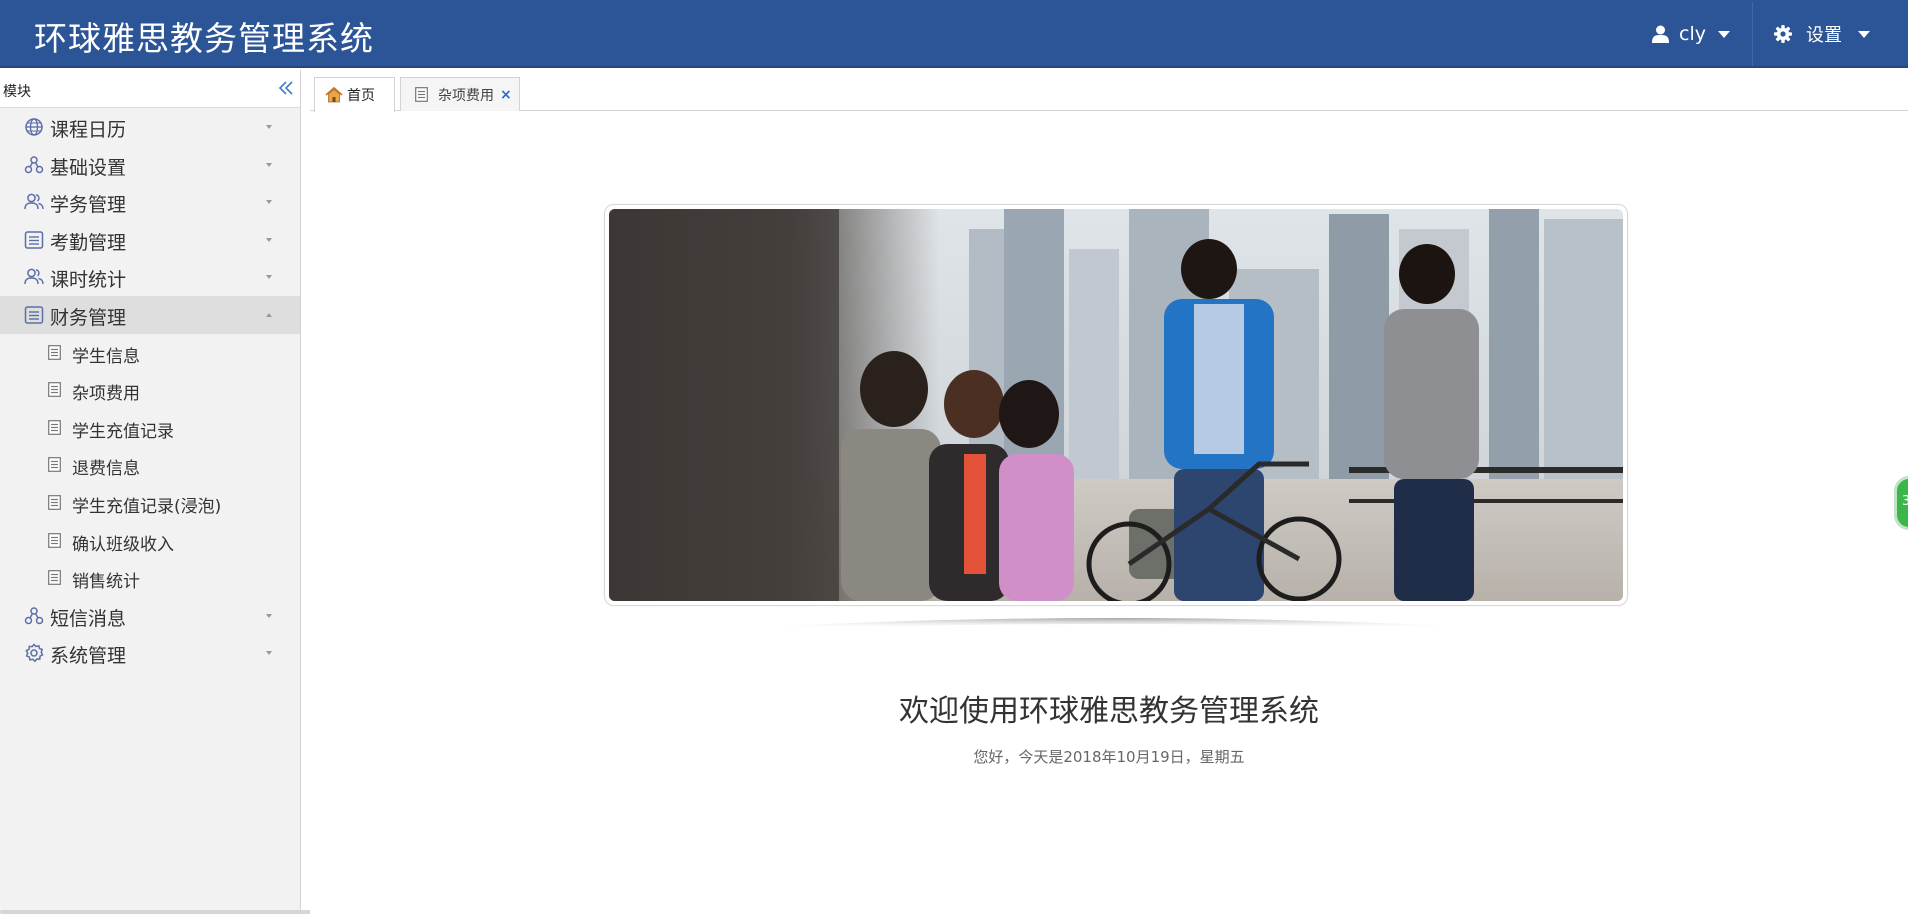 Image resolution: width=1908 pixels, height=914 pixels. I want to click on sidebar-item-label: 系统管理, so click(88, 656).